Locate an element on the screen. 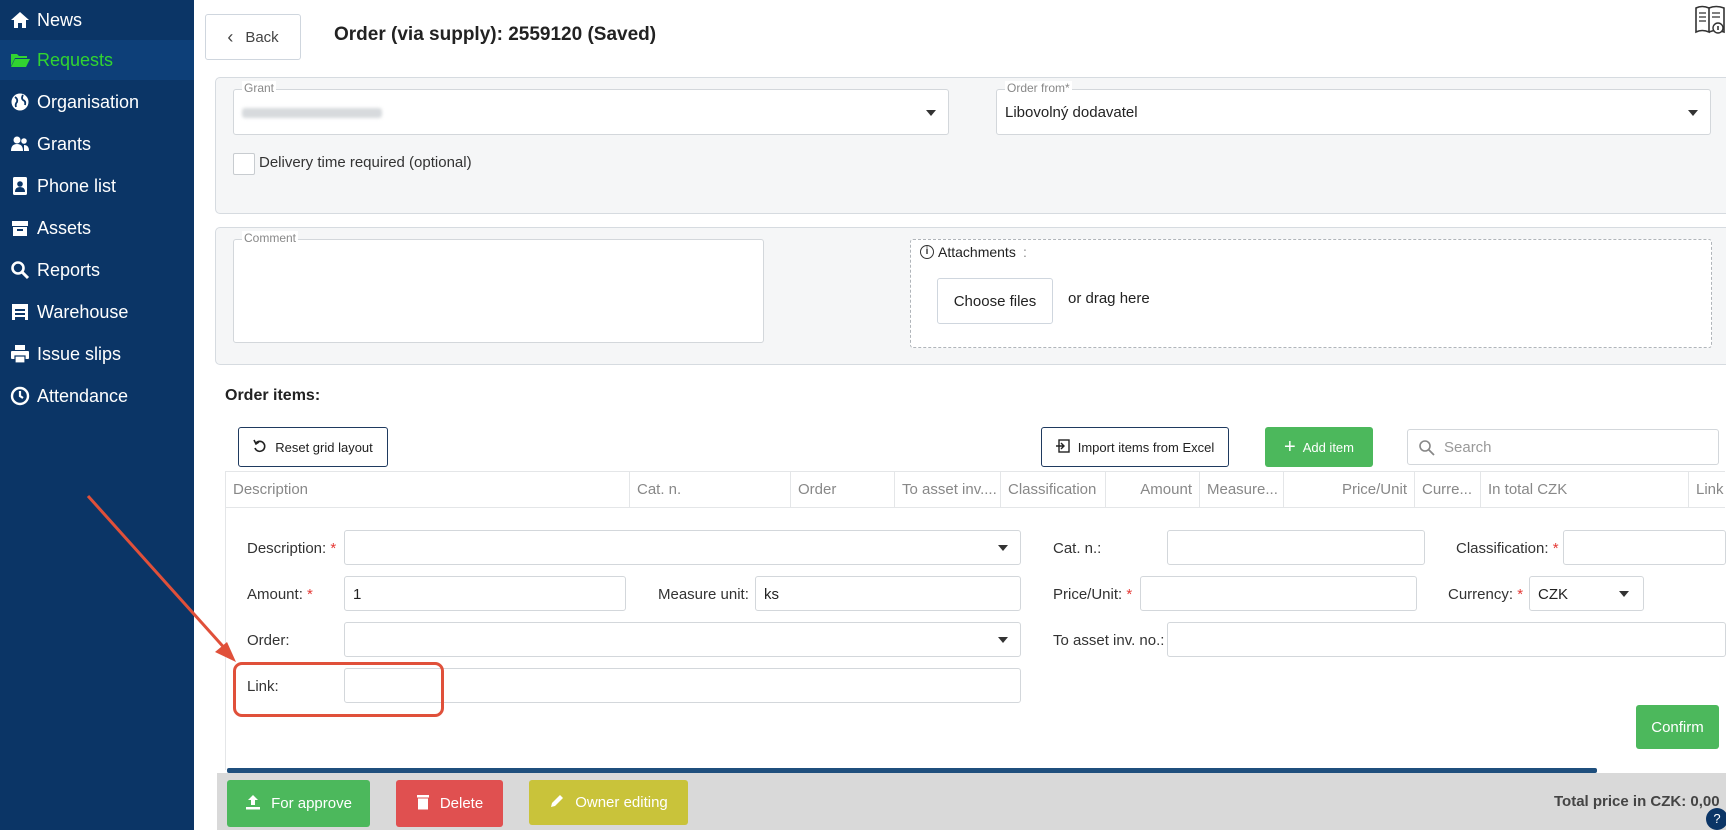 Image resolution: width=1726 pixels, height=830 pixels. order-items-heading: Order items: is located at coordinates (273, 395).